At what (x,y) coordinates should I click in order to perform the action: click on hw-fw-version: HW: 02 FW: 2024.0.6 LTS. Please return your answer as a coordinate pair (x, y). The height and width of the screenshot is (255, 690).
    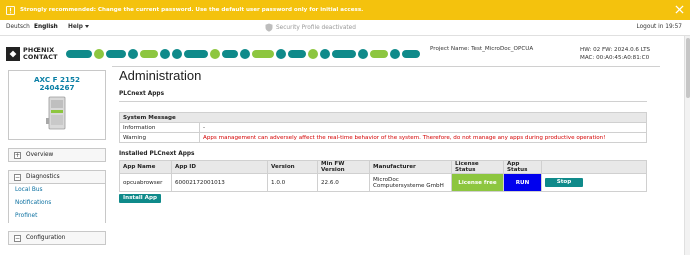
    Looking at the image, I should click on (615, 50).